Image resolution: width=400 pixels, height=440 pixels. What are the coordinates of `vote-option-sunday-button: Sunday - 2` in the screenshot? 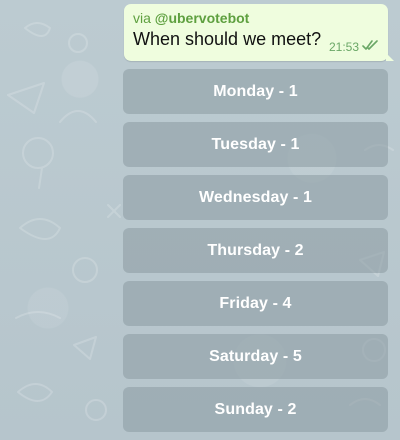 It's located at (255, 409).